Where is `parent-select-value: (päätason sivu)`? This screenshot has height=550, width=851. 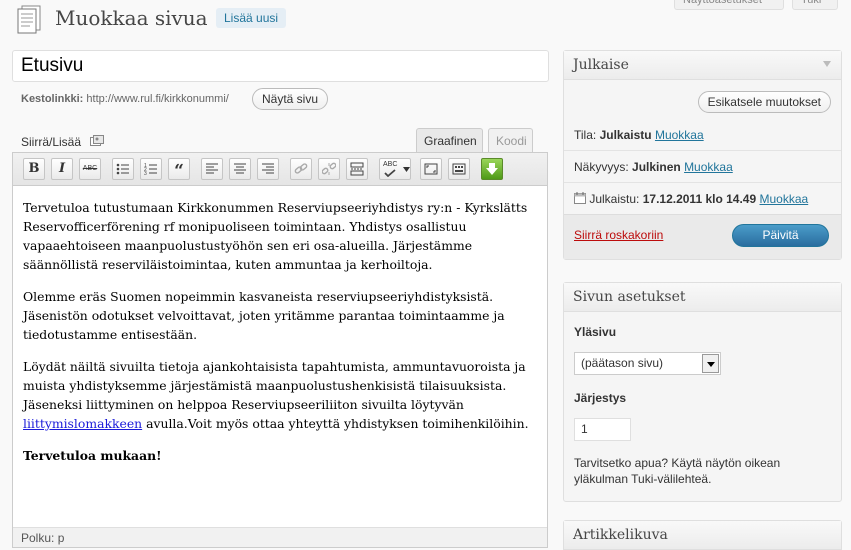
parent-select-value: (päätason sivu) is located at coordinates (622, 363).